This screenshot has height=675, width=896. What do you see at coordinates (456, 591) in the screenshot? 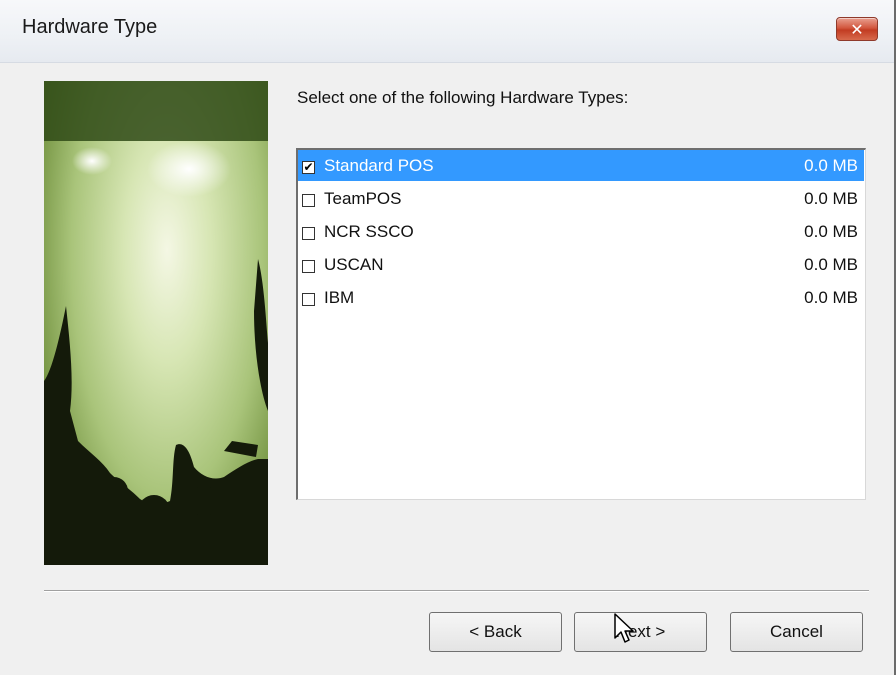
I see `divider` at bounding box center [456, 591].